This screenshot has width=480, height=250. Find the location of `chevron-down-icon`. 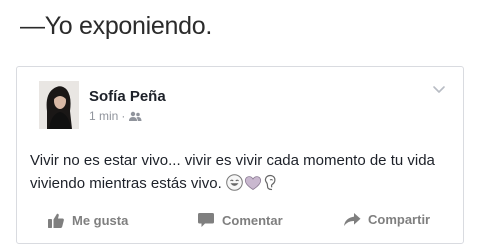

chevron-down-icon is located at coordinates (439, 89).